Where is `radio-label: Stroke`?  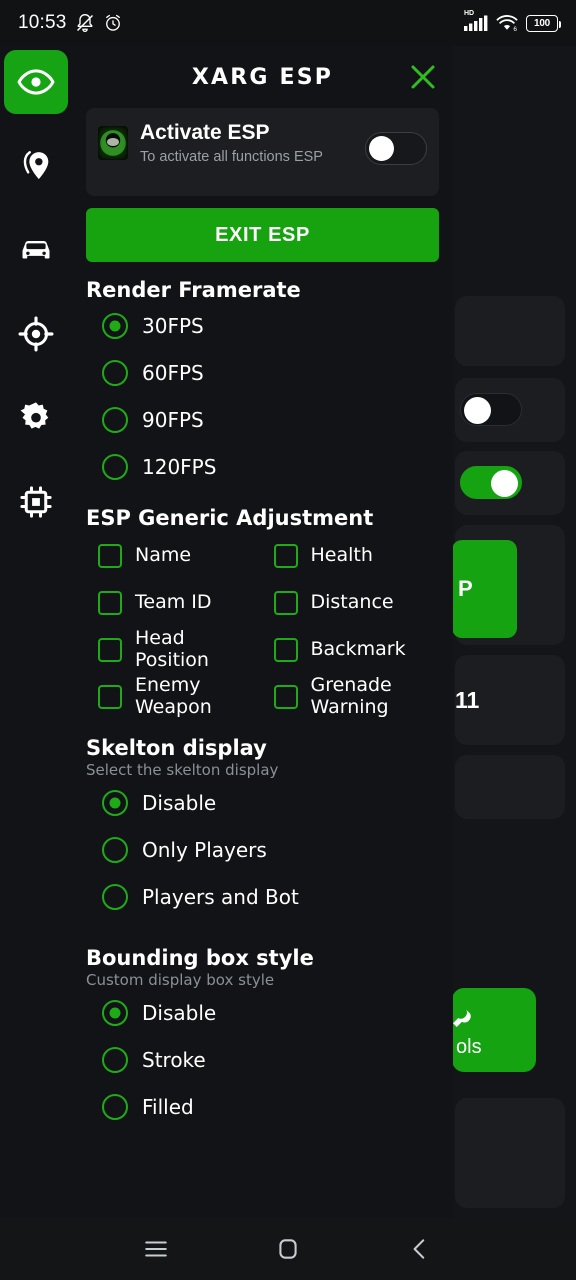
radio-label: Stroke is located at coordinates (174, 1059).